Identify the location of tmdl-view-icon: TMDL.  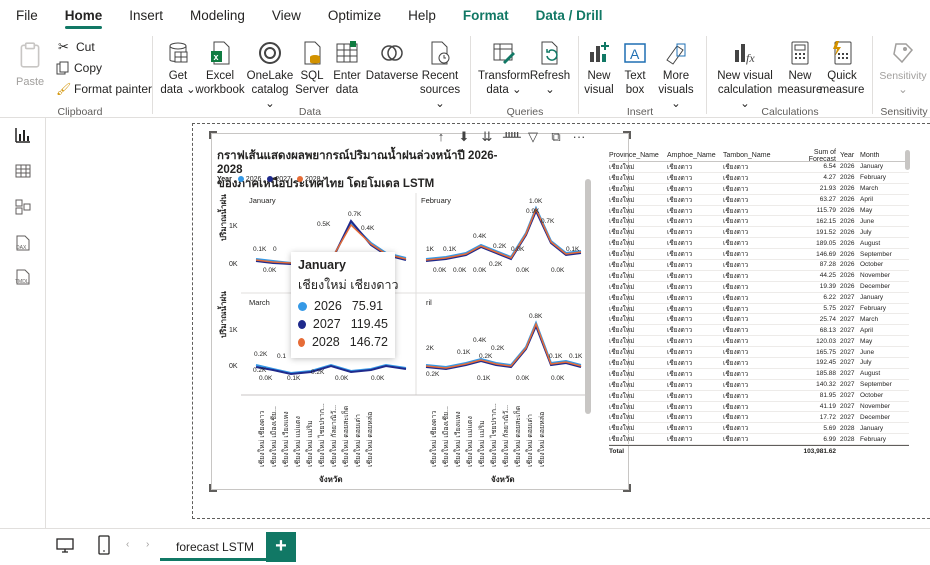
(23, 277).